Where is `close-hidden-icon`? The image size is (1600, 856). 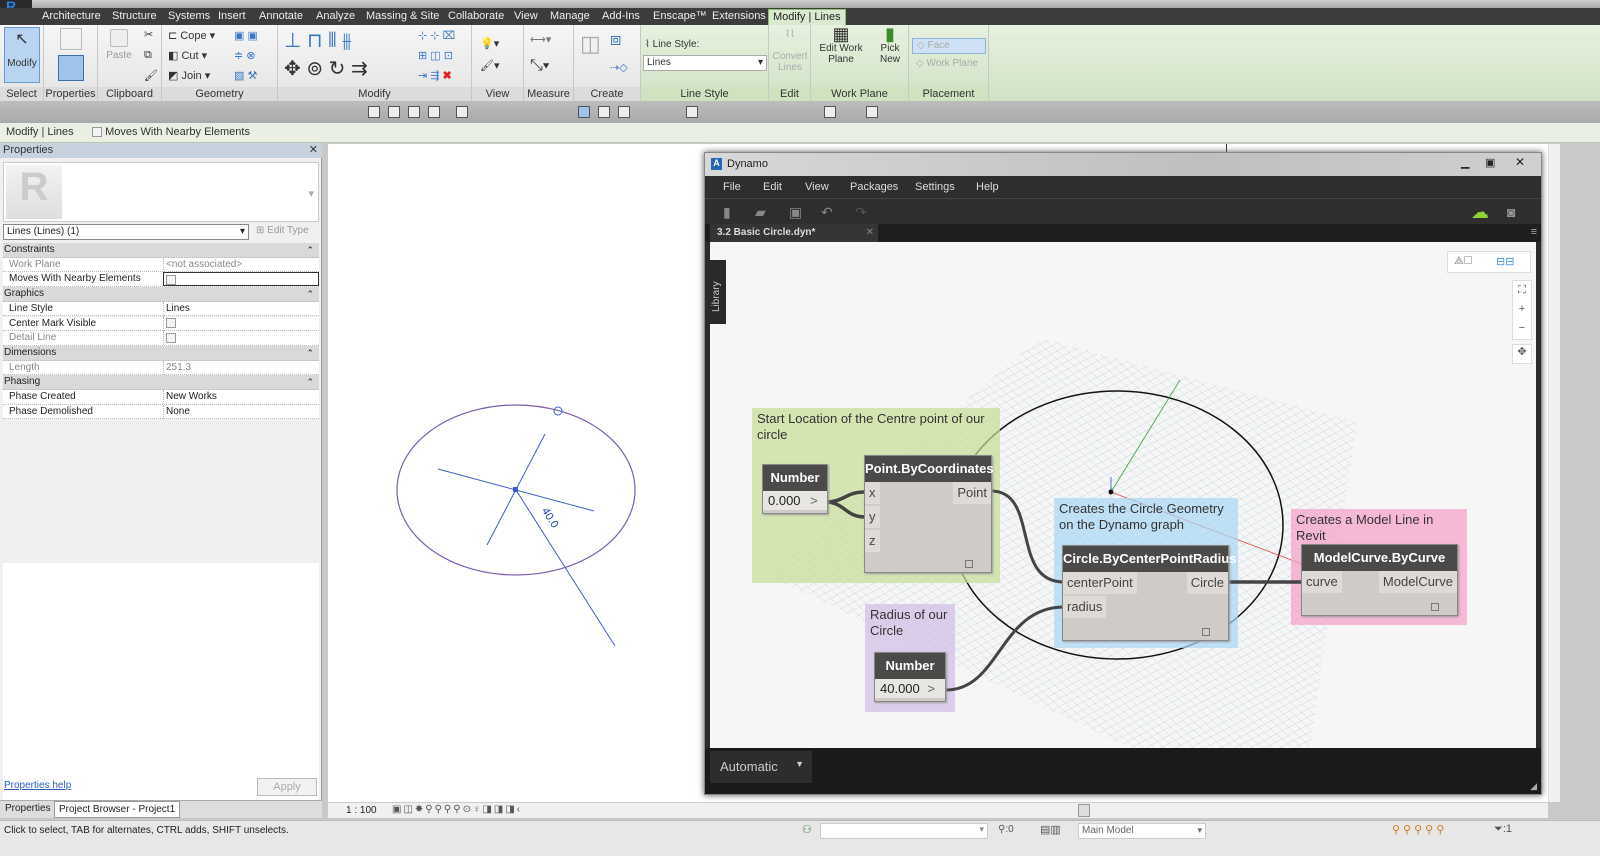
close-hidden-icon is located at coordinates (604, 112).